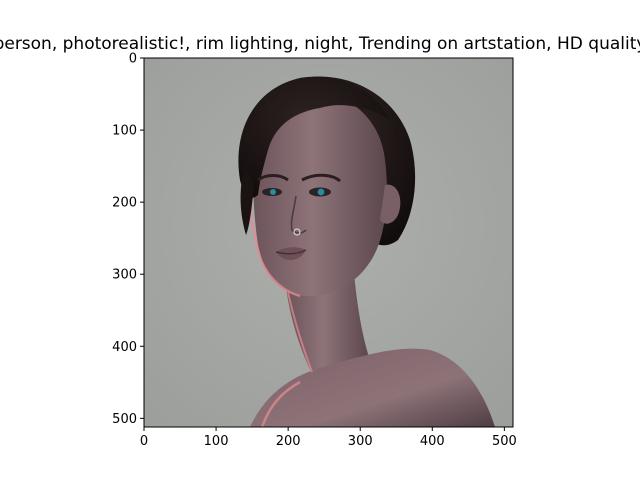 The height and width of the screenshot is (480, 640). Describe the element at coordinates (321, 192) in the screenshot. I see `right-iris` at that location.